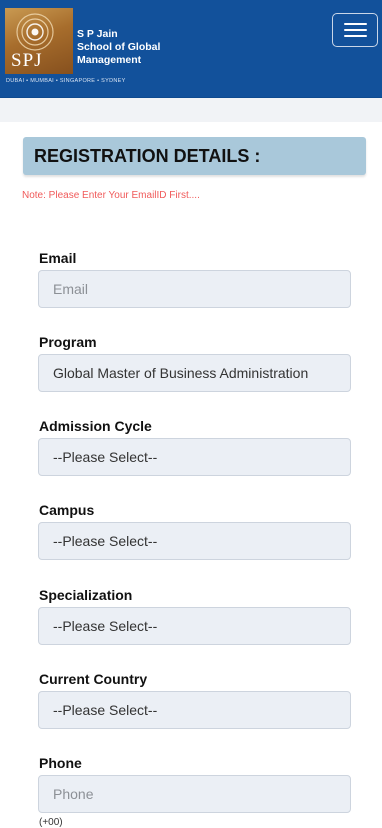  I want to click on logo-line-3: Management, so click(109, 60).